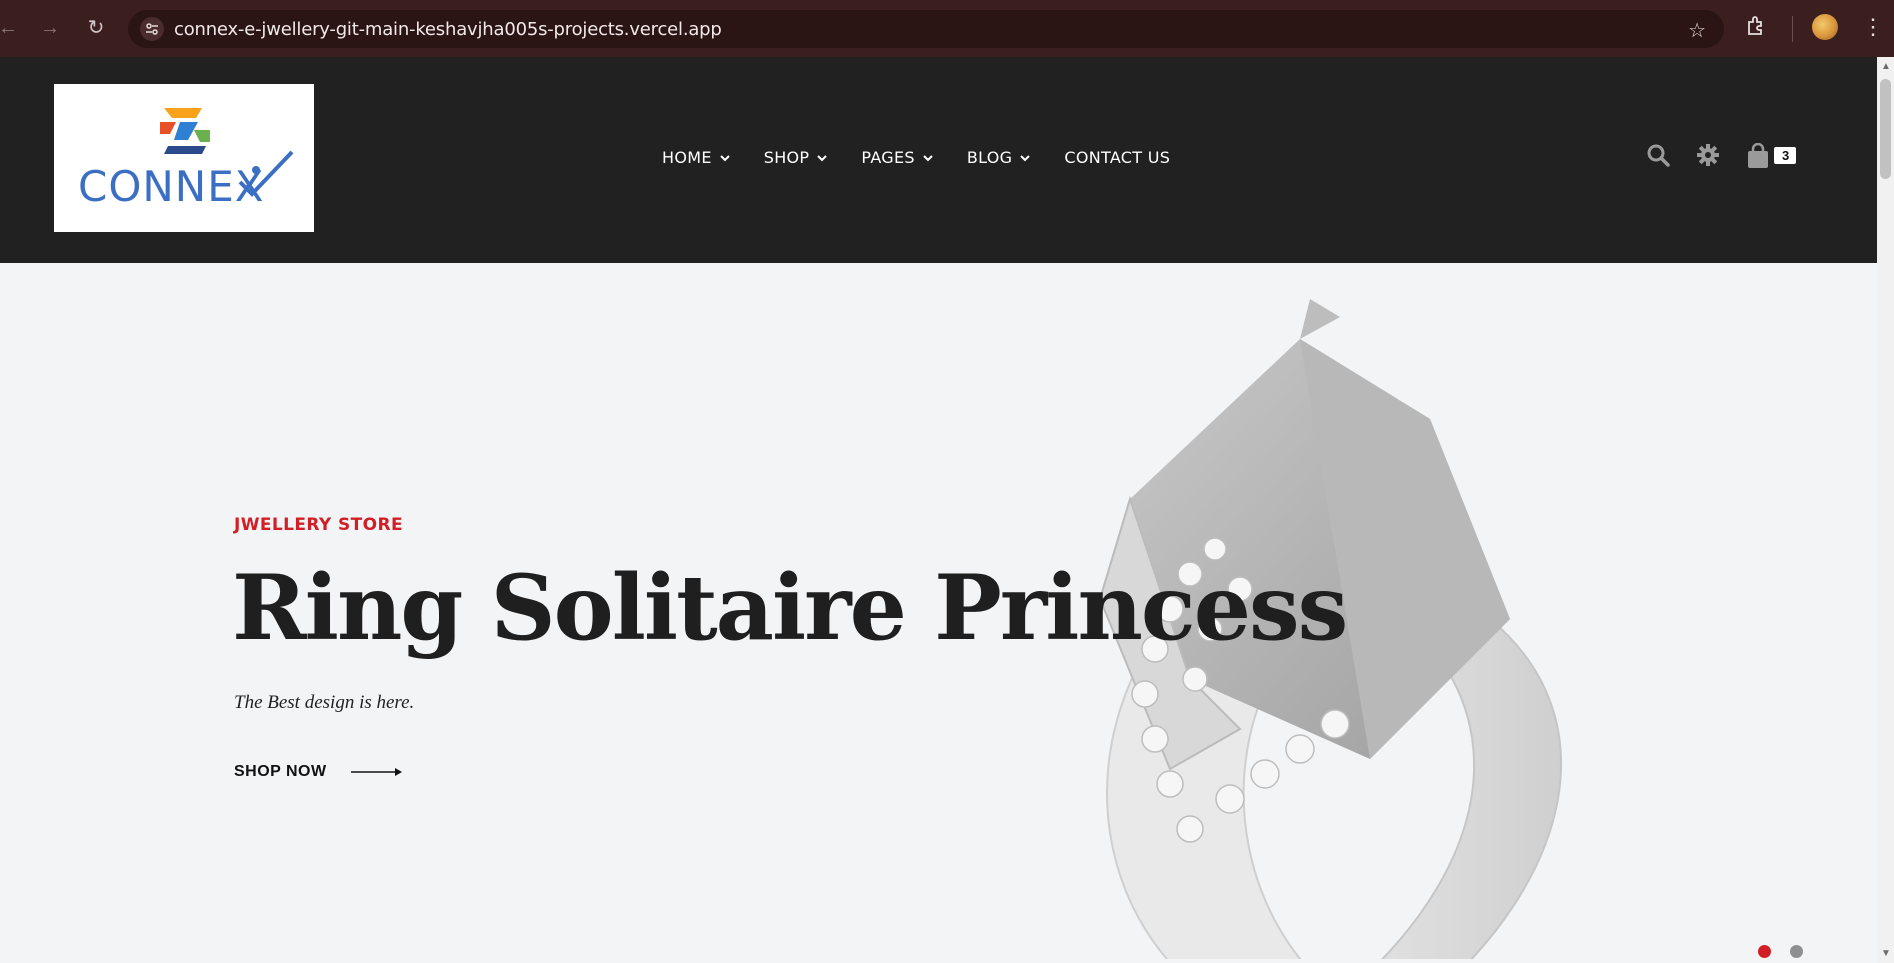  I want to click on site-info-icon, so click(152, 29).